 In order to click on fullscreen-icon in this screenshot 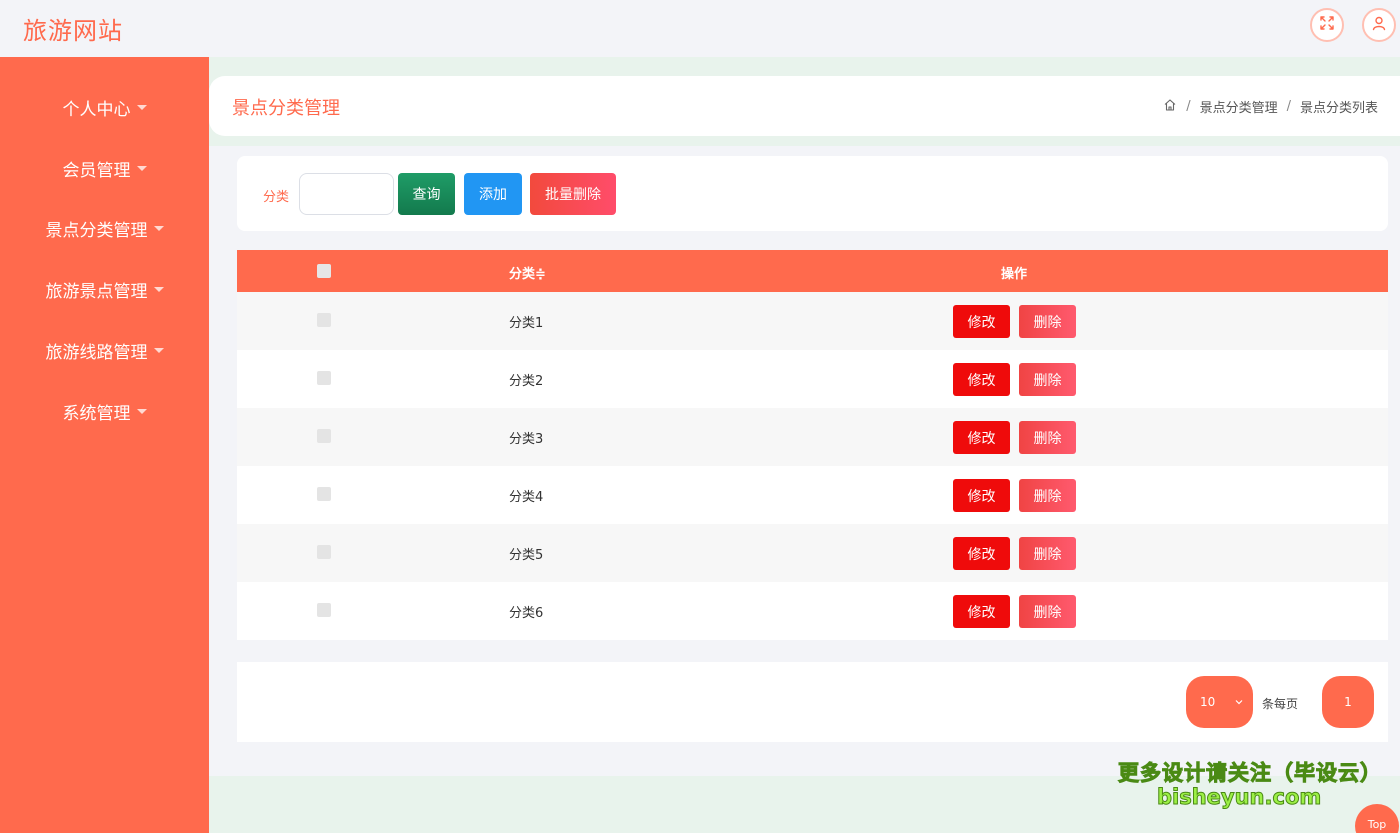, I will do `click(1327, 25)`.